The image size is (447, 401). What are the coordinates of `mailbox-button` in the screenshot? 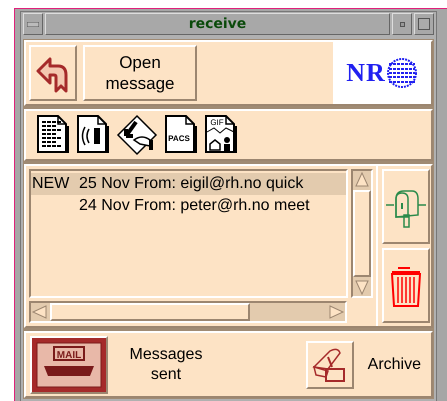 It's located at (406, 206).